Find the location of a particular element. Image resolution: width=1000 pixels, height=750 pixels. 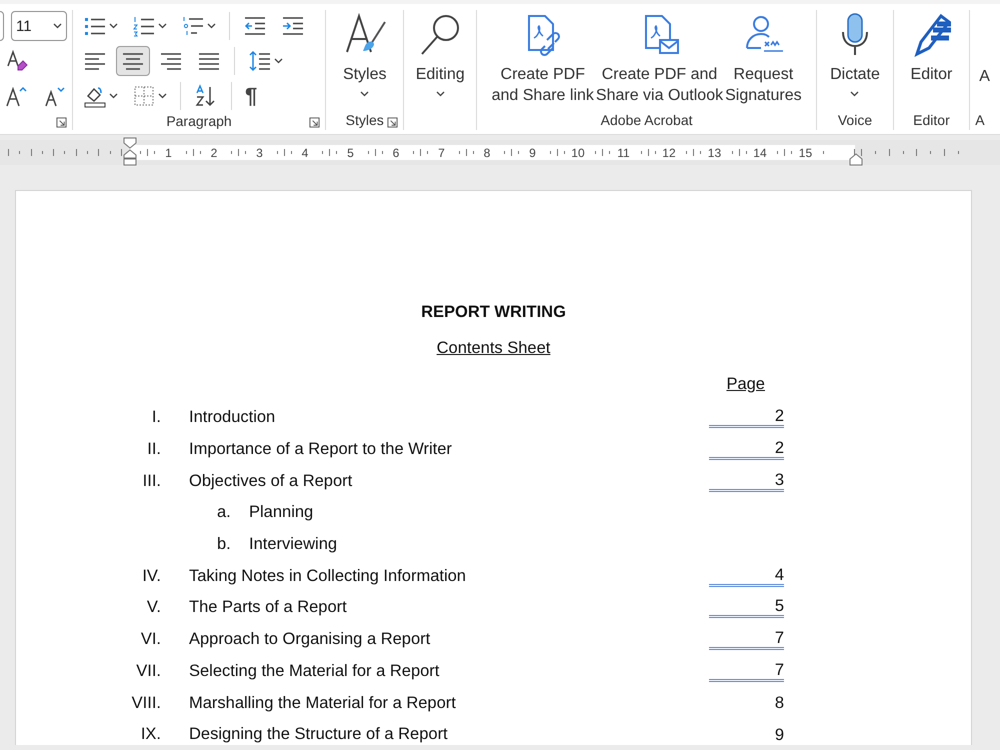

document-title: REPORT WRITING is located at coordinates (493, 312).